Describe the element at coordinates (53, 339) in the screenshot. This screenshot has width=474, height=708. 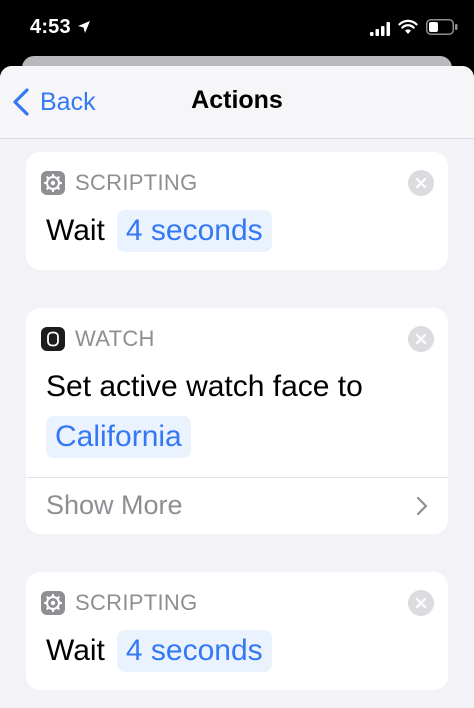
I see `watch-icon` at that location.